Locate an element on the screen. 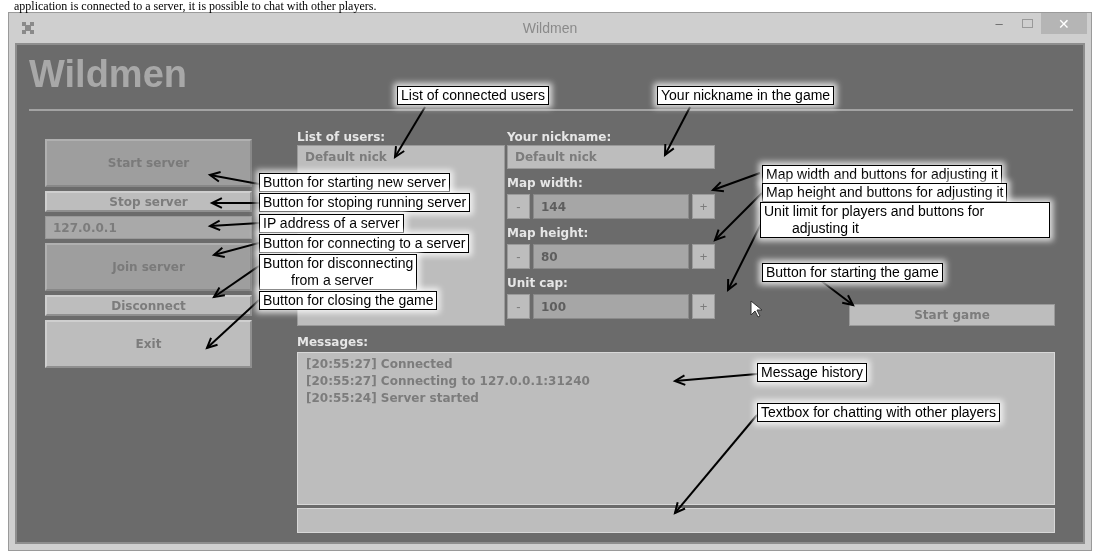 The image size is (1100, 551). message-line: [20:55:27] Connecting to 127.0.0.1:31240 is located at coordinates (448, 381).